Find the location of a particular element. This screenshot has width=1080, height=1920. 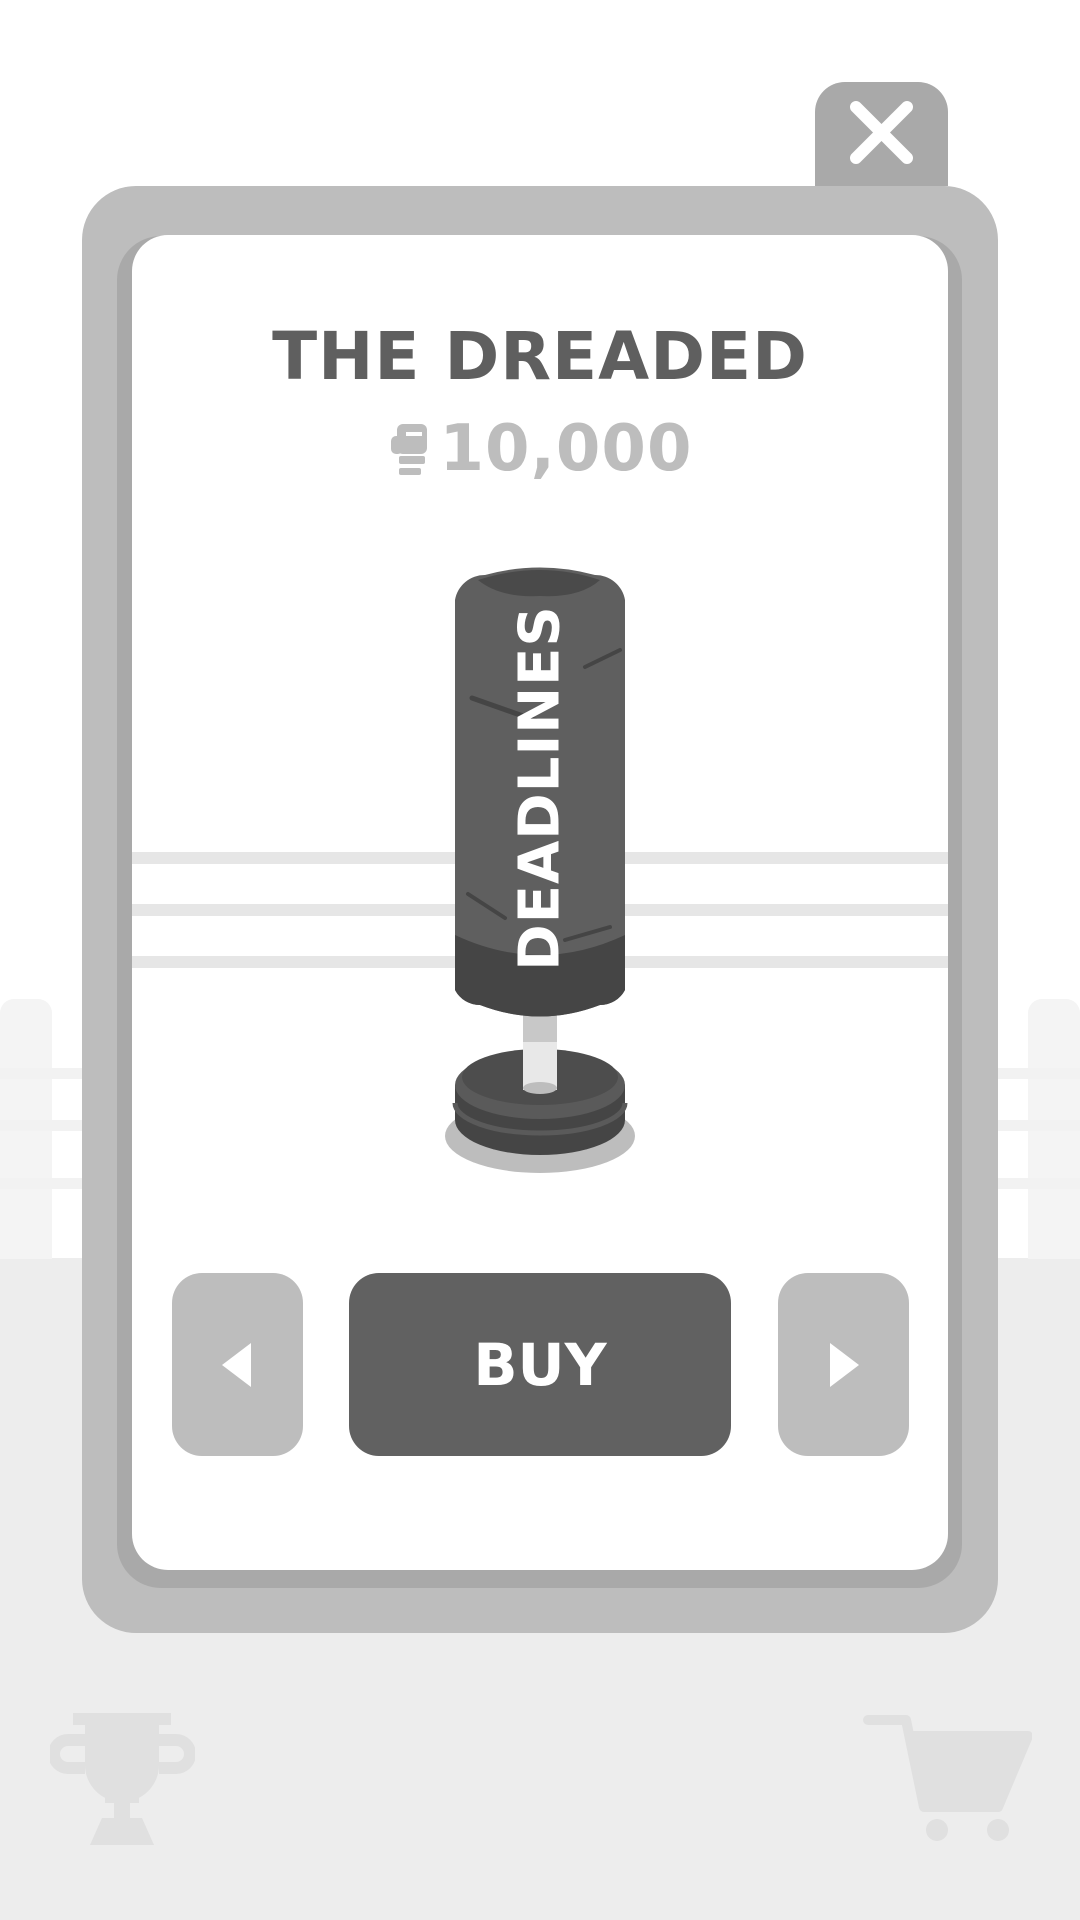

triangle-left-icon is located at coordinates (236, 1365).